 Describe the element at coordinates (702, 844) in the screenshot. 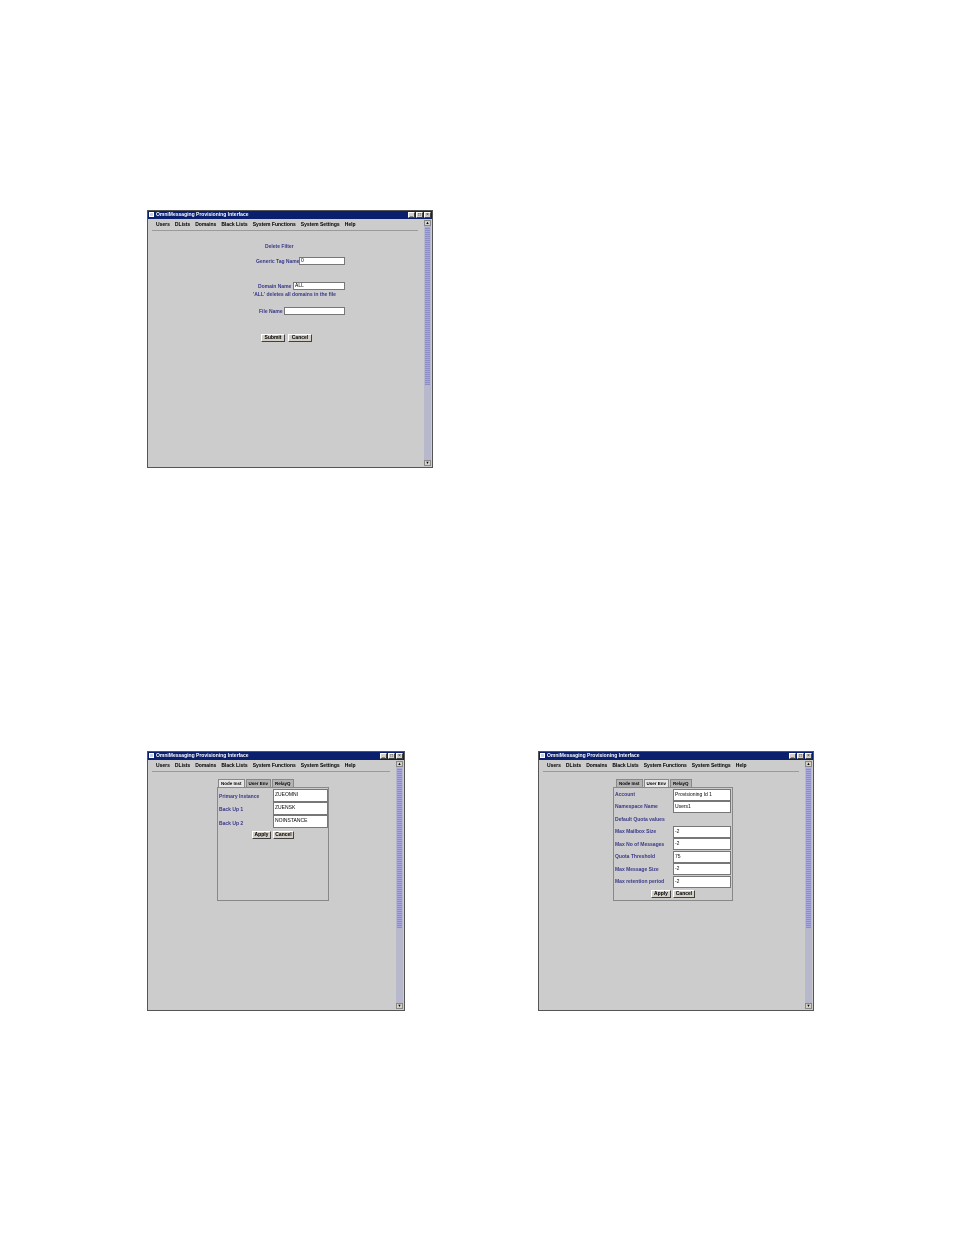

I see `max-no-of-messages-input: -2` at that location.